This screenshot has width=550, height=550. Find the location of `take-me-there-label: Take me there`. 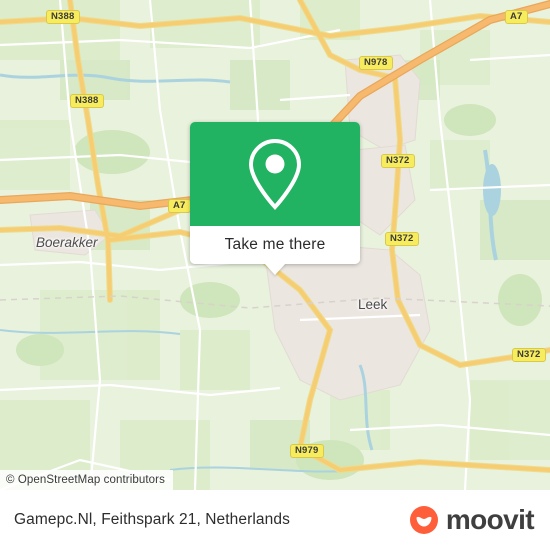

take-me-there-label: Take me there is located at coordinates (275, 244).